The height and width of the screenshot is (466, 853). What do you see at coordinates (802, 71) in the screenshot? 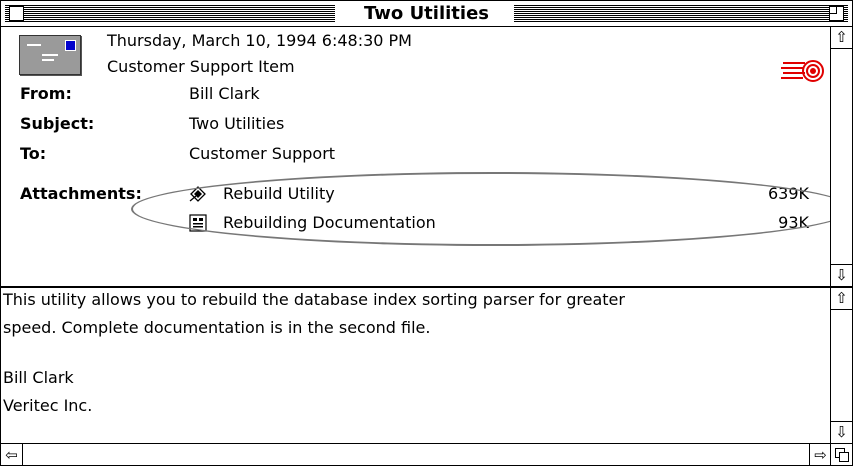
I see `priority-flag-icon` at bounding box center [802, 71].